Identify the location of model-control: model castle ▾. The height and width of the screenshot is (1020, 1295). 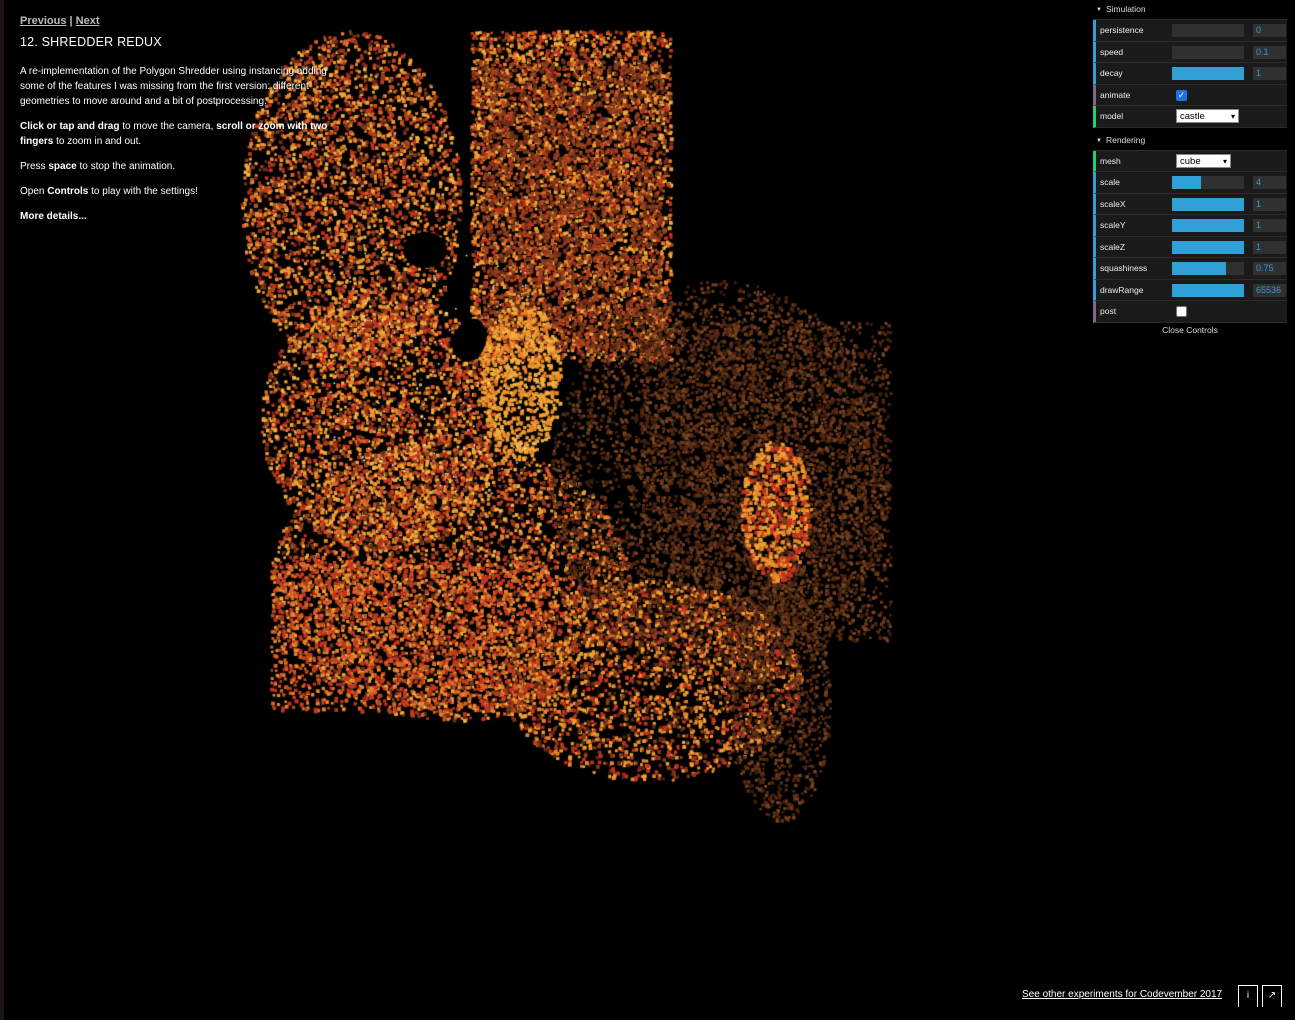
(1190, 117).